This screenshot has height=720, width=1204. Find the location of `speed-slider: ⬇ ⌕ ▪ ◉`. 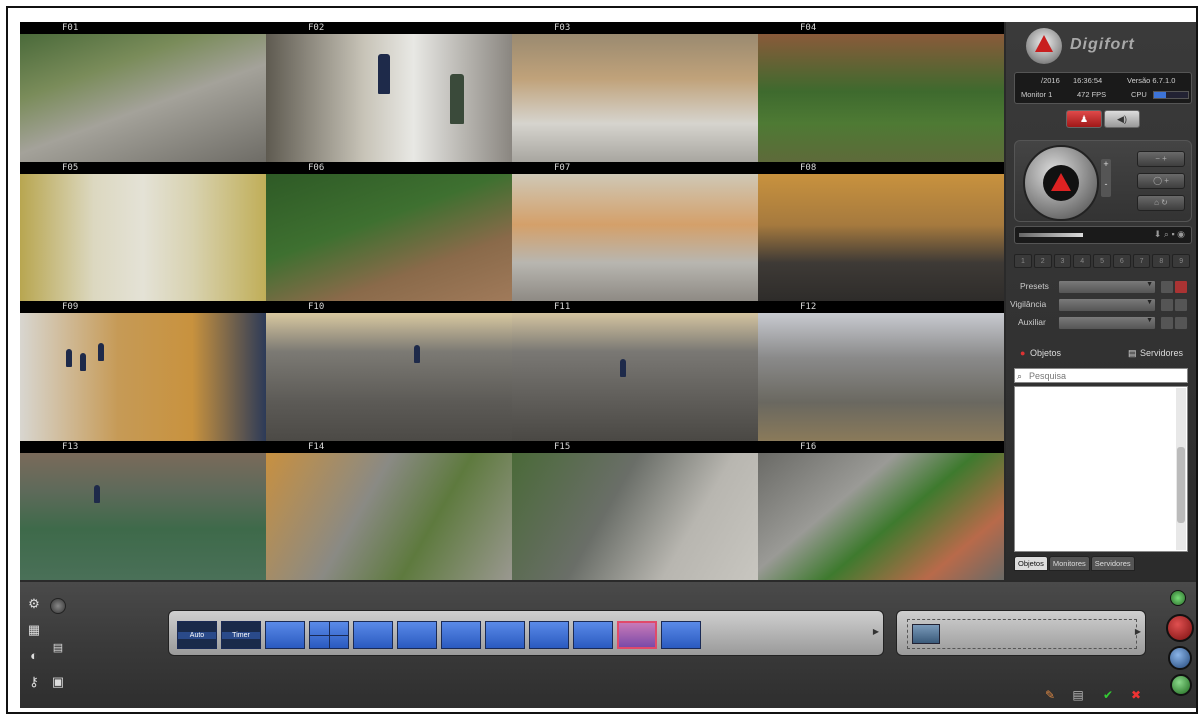

speed-slider: ⬇ ⌕ ▪ ◉ is located at coordinates (1103, 235).